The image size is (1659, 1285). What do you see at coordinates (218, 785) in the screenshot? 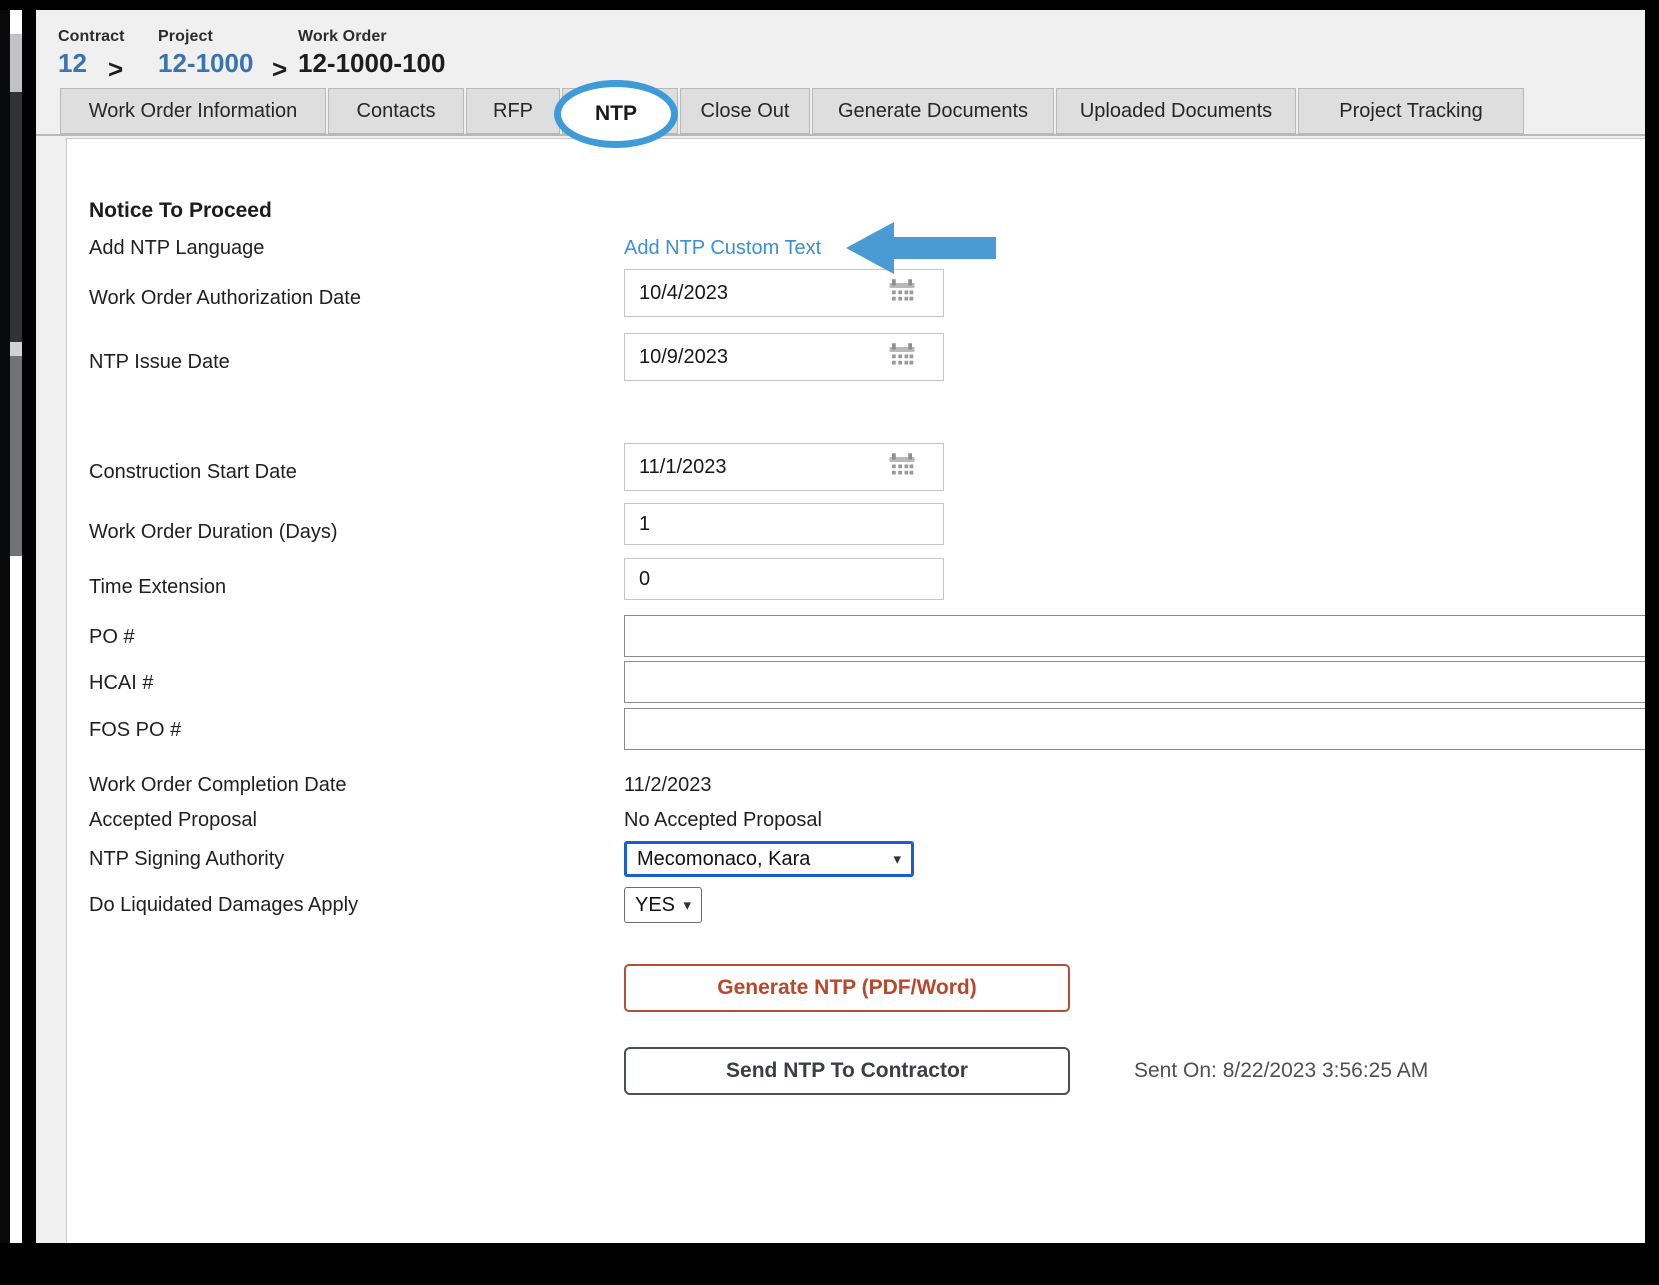
I see `work-order-completion-date-label: Work Order Completion Date` at bounding box center [218, 785].